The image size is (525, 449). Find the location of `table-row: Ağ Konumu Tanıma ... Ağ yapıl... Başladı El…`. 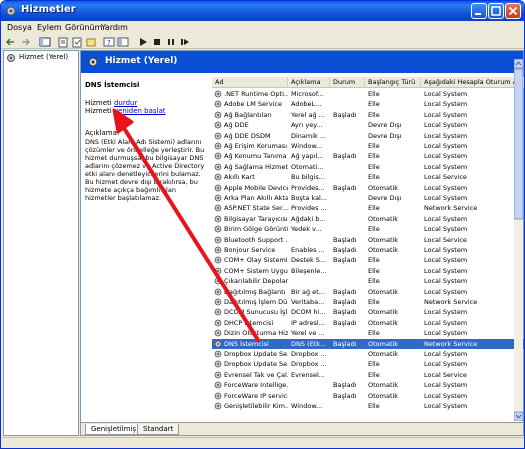

table-row: Ağ Konumu Tanıma ... Ağ yapıl... Başladı El… is located at coordinates (368, 156).